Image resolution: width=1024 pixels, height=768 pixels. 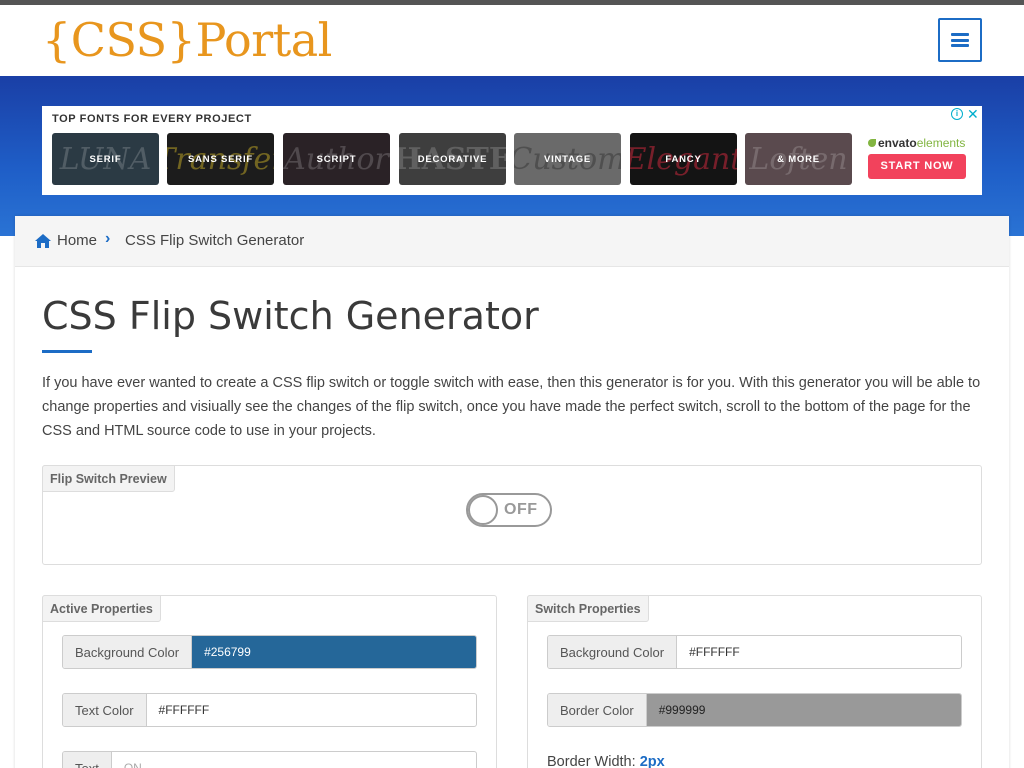 I want to click on ad-tile-label: SERIF, so click(x=105, y=159).